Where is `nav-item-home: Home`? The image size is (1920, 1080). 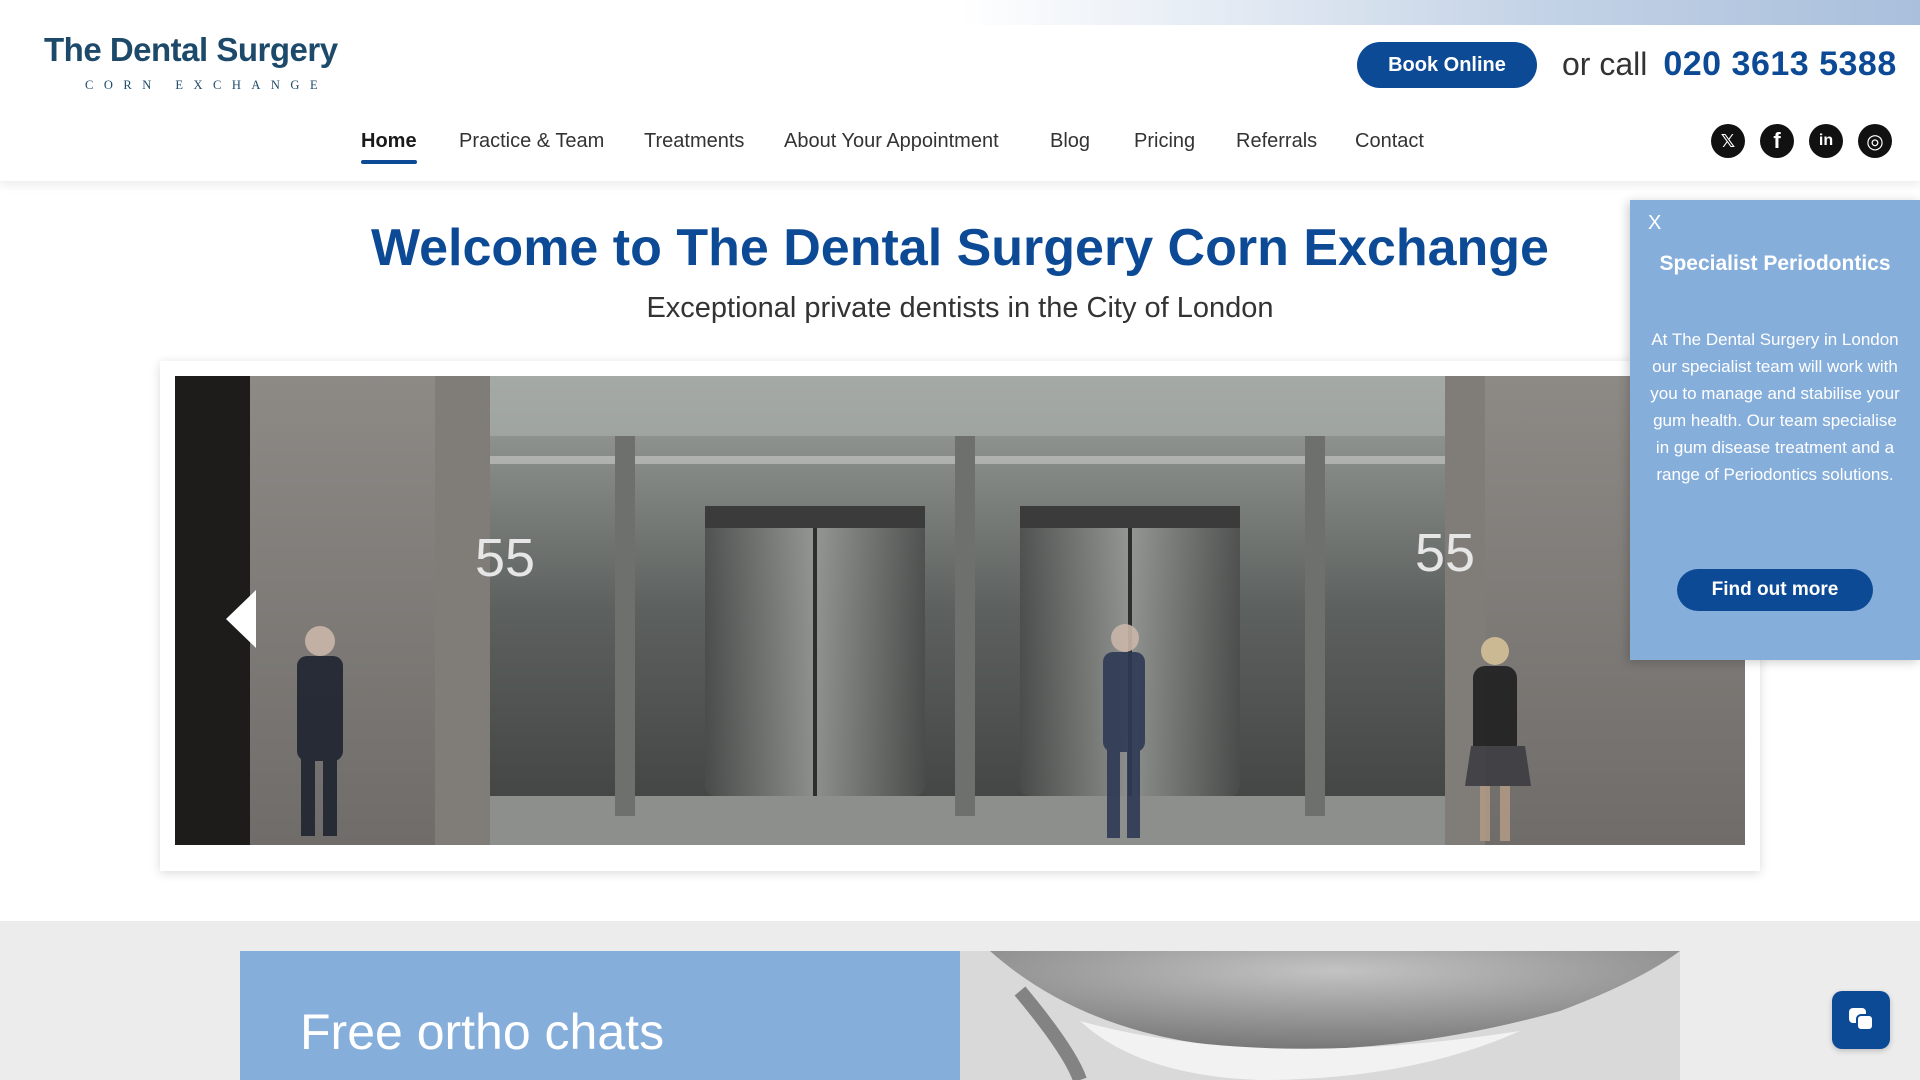 nav-item-home: Home is located at coordinates (389, 147).